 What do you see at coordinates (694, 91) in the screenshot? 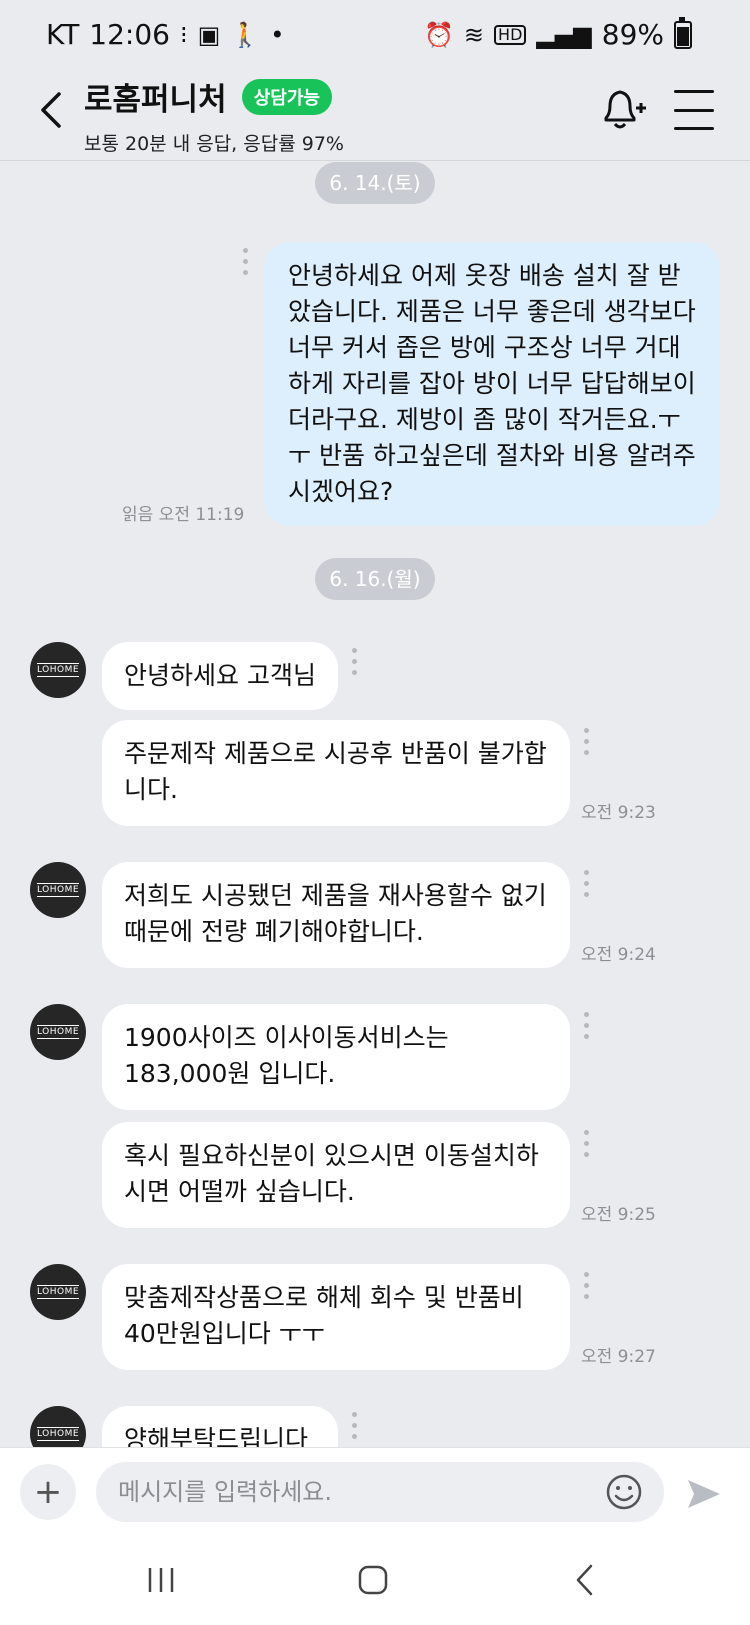
I see `hamburger-icon` at bounding box center [694, 91].